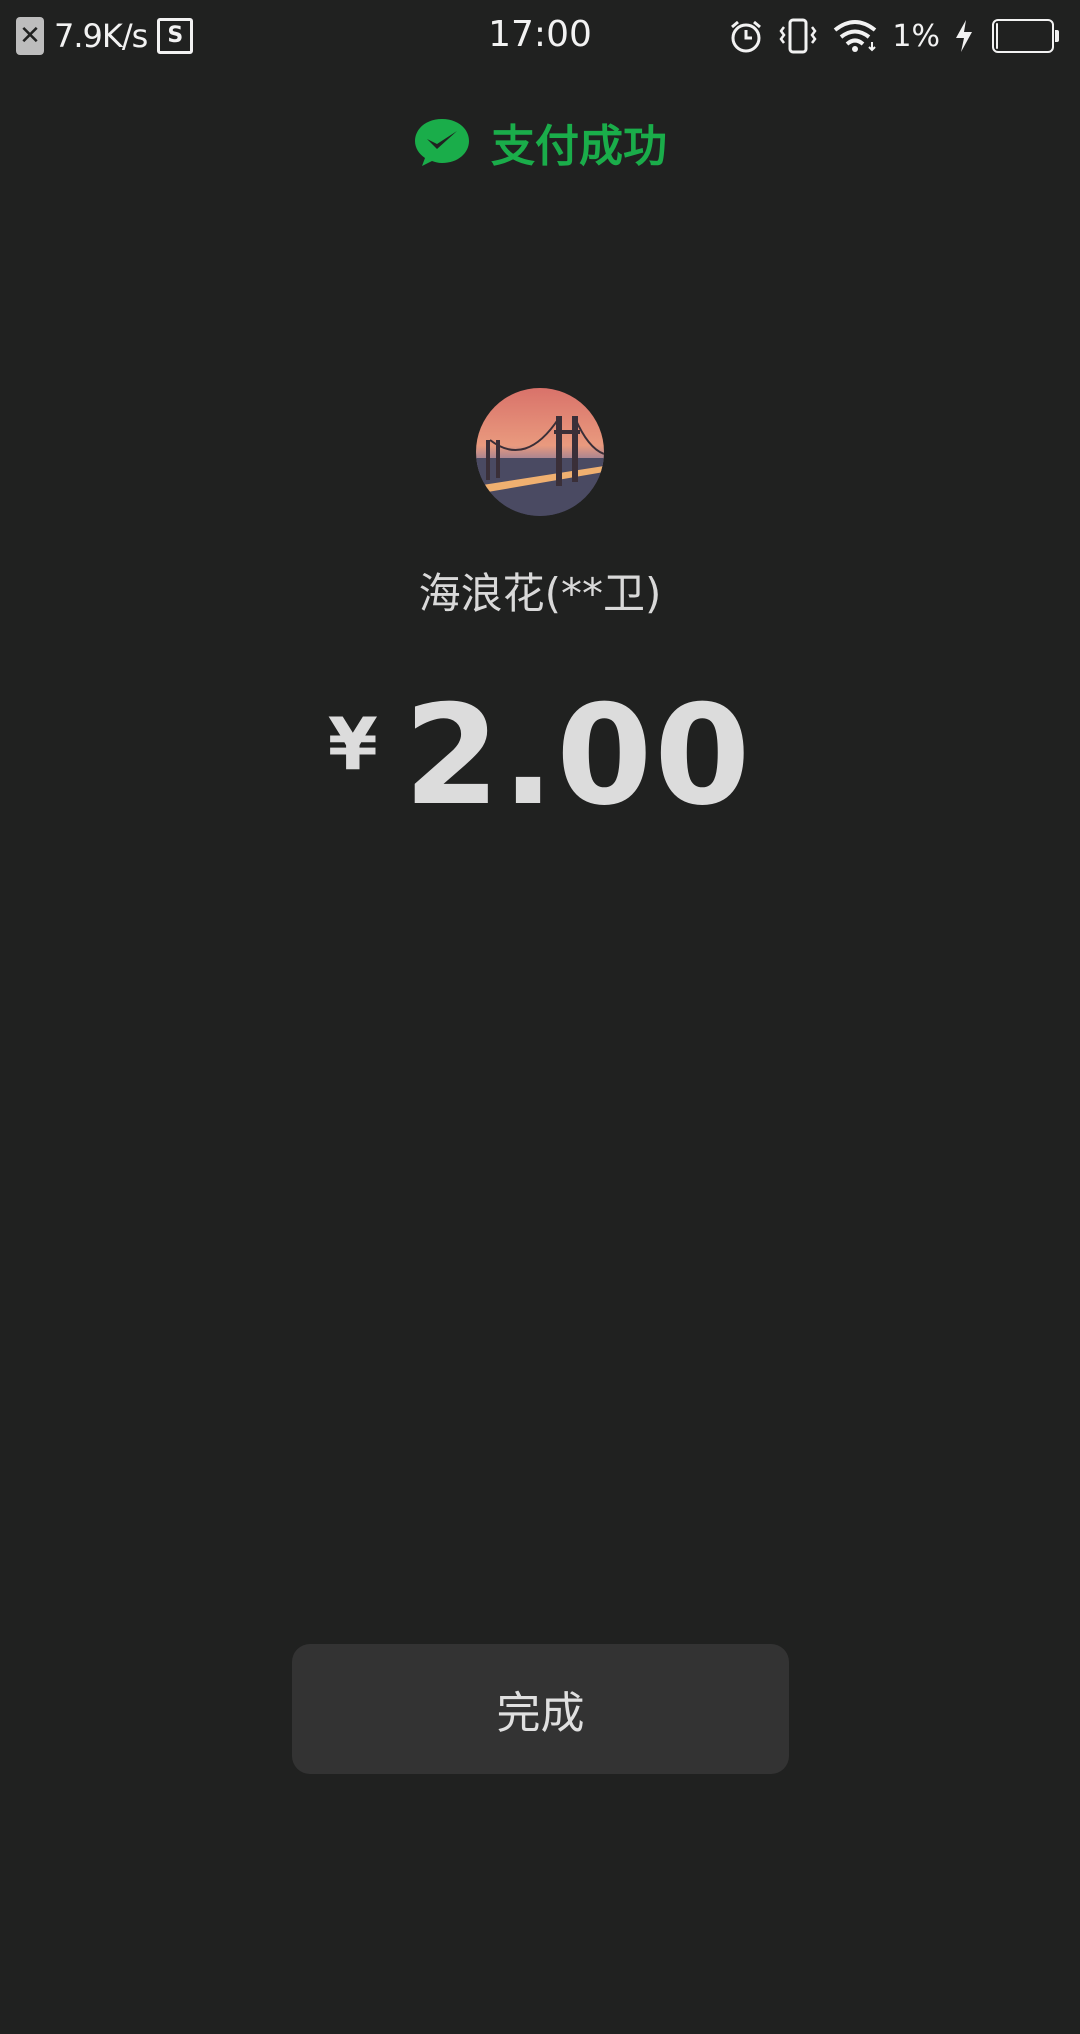 This screenshot has width=1080, height=2034. I want to click on vibrate-icon, so click(798, 36).